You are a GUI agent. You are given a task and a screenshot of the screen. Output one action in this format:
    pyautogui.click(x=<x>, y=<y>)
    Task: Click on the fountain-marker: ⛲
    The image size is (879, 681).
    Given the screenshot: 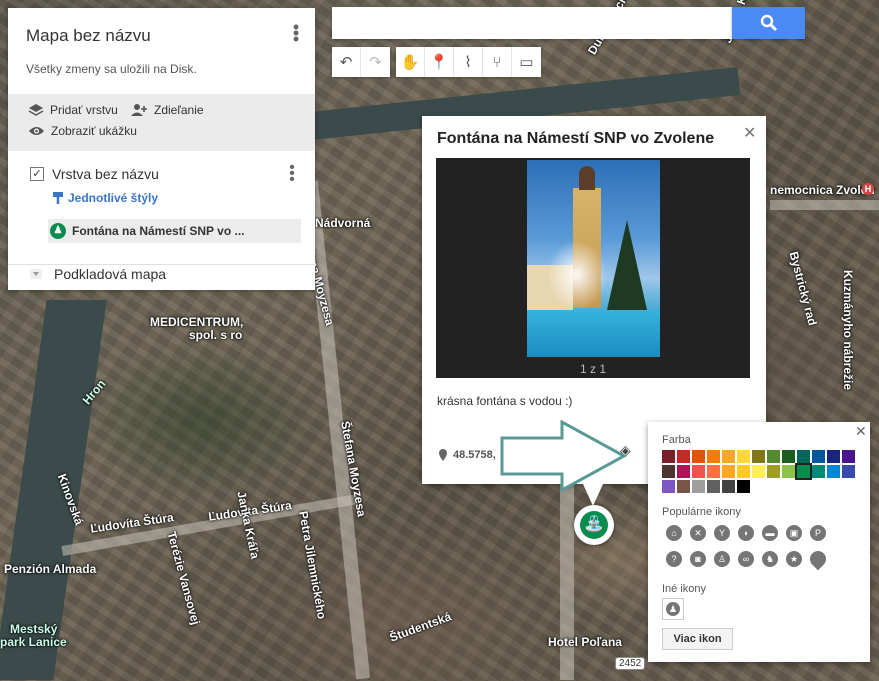 What is the action you would take?
    pyautogui.click(x=594, y=525)
    